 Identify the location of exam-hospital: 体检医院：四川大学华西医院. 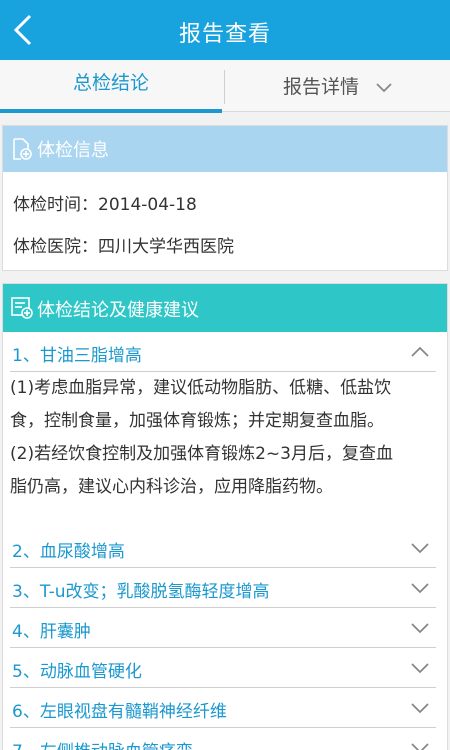
(123, 247).